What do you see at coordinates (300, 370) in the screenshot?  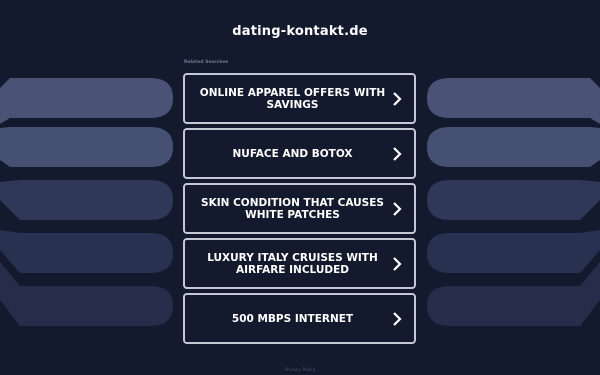 I see `privacy-policy-link: Privacy Policy` at bounding box center [300, 370].